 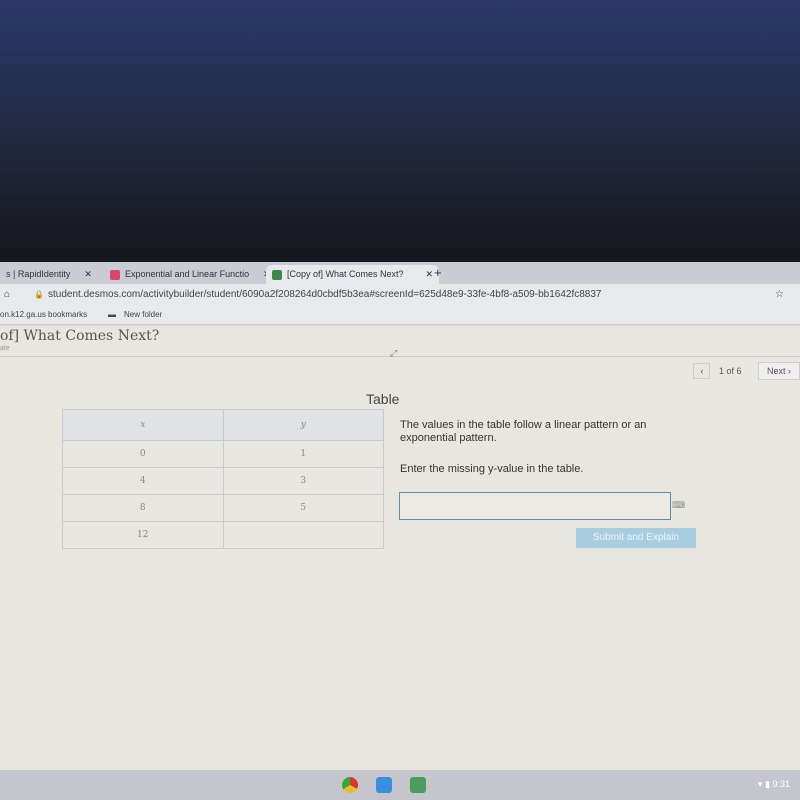 I want to click on table-row: 85, so click(x=223, y=508).